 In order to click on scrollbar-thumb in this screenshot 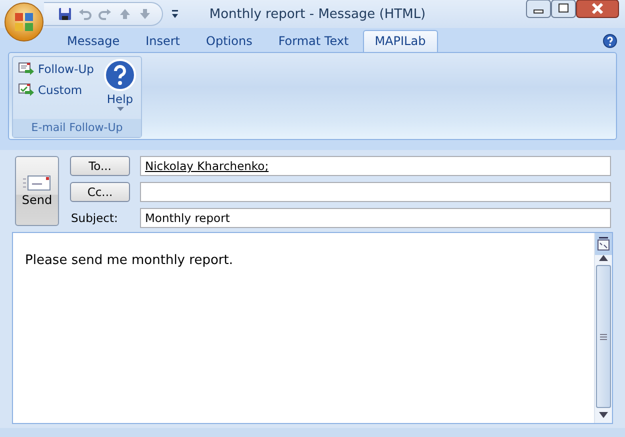, I will do `click(603, 336)`.